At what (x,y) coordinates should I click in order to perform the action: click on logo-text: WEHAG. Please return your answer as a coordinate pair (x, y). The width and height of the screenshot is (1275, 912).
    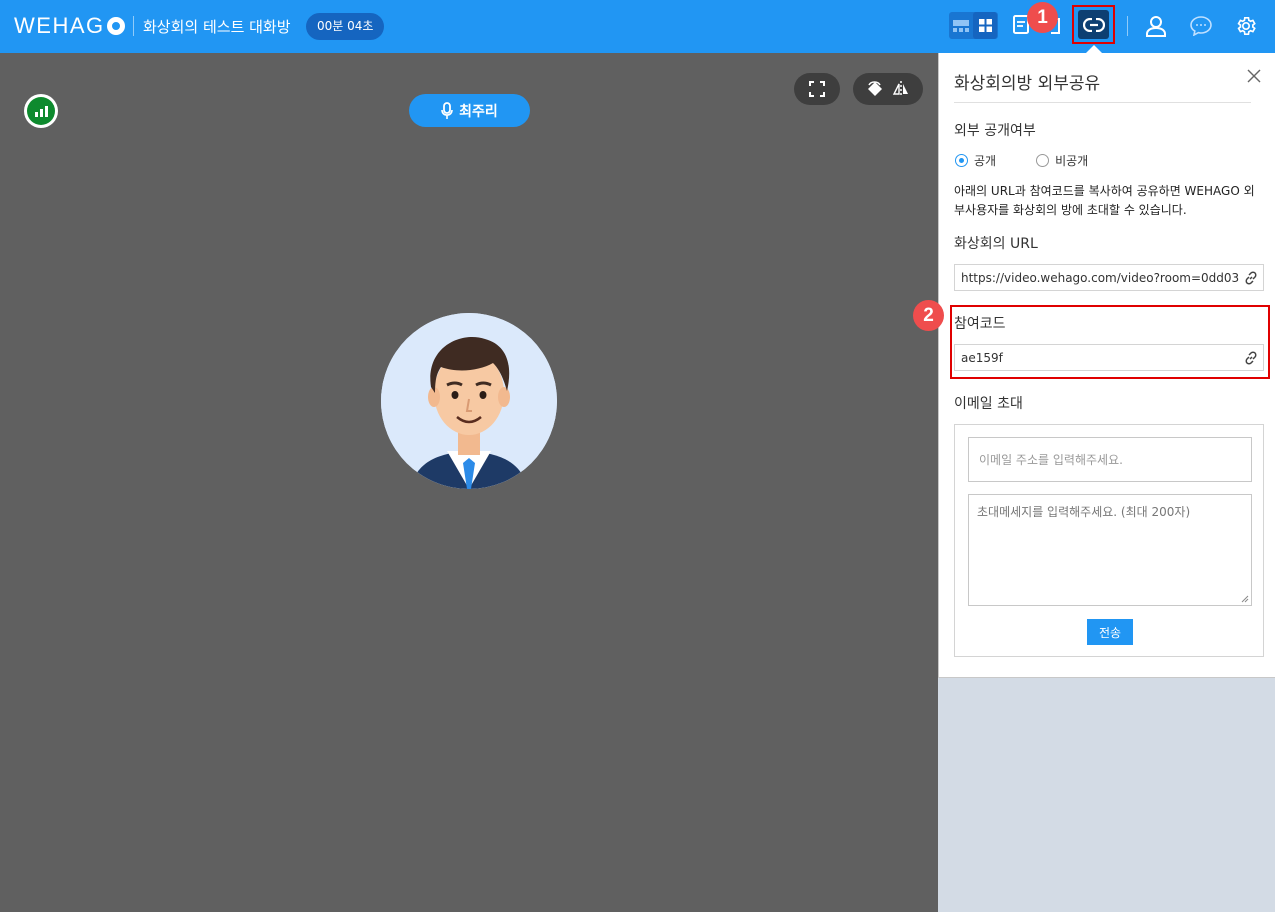
    Looking at the image, I should click on (59, 25).